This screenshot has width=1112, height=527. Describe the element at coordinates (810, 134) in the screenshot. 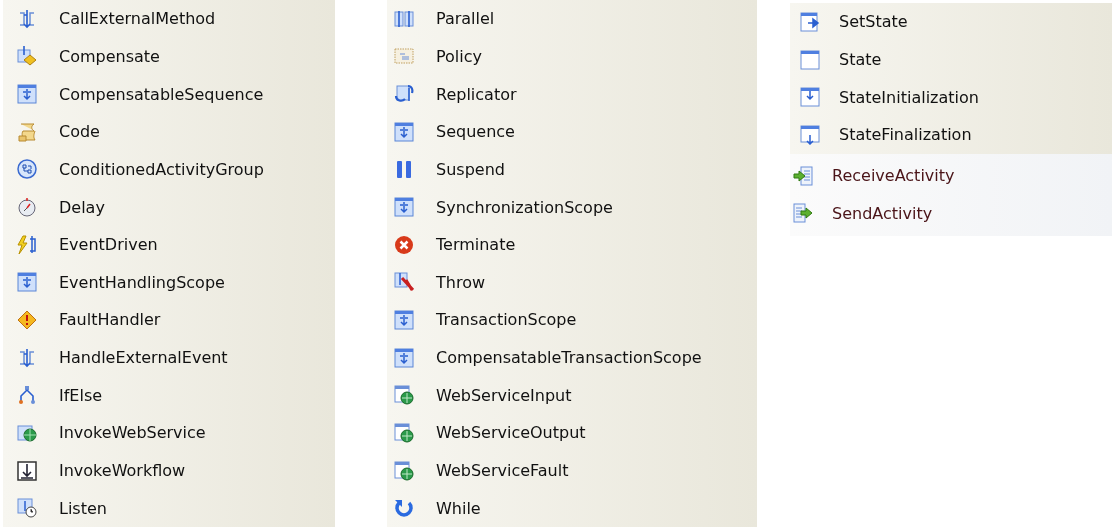

I see `state-final-icon` at that location.